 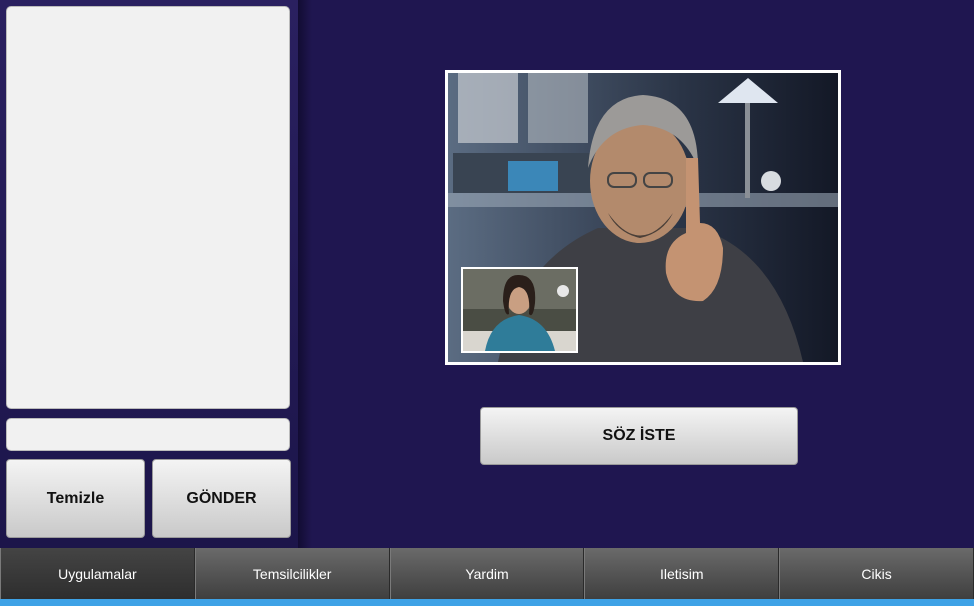 I want to click on request-speak-button: SÖZ İSTE, so click(x=639, y=436).